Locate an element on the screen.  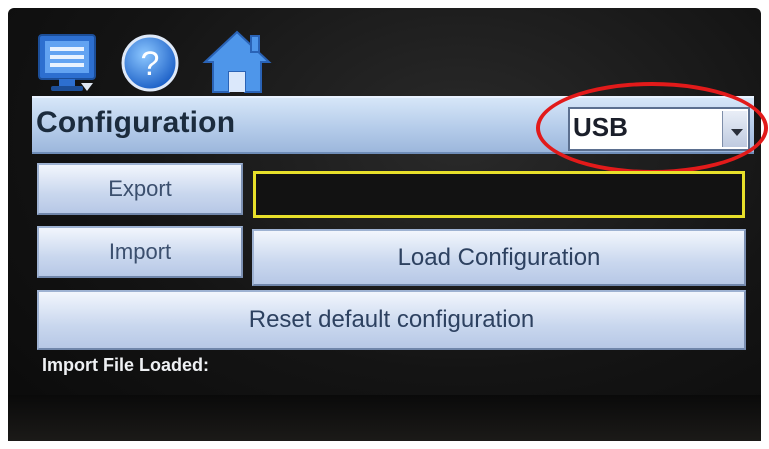
import-file-loaded-label: Import File Loaded: is located at coordinates (126, 365).